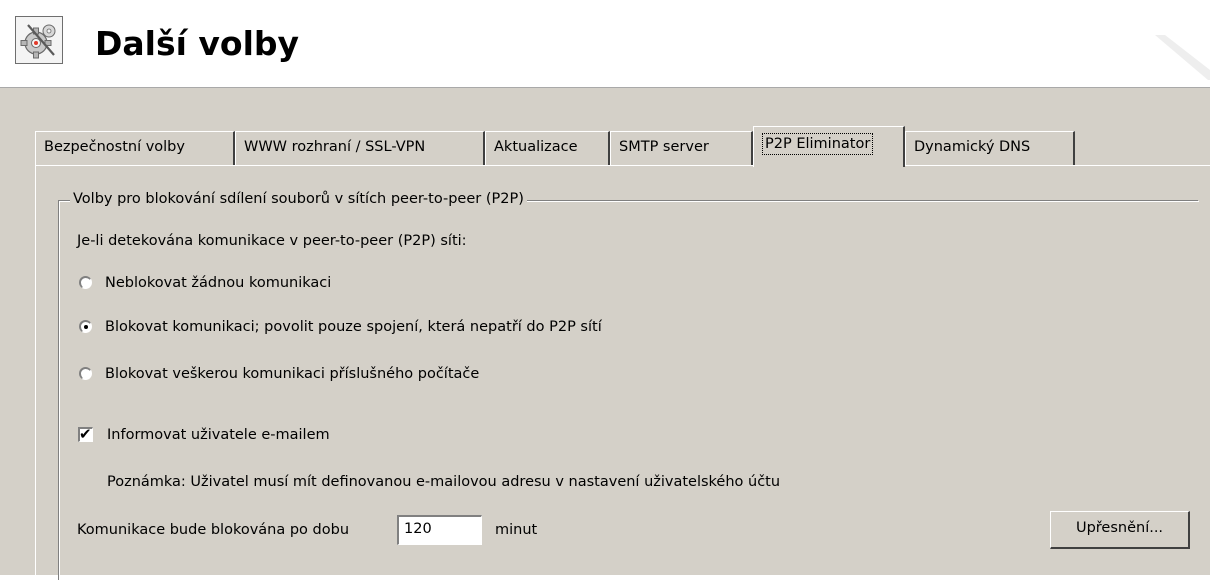 This screenshot has width=1210, height=581. I want to click on tab-security-options: Bezpečnostní volby, so click(135, 148).